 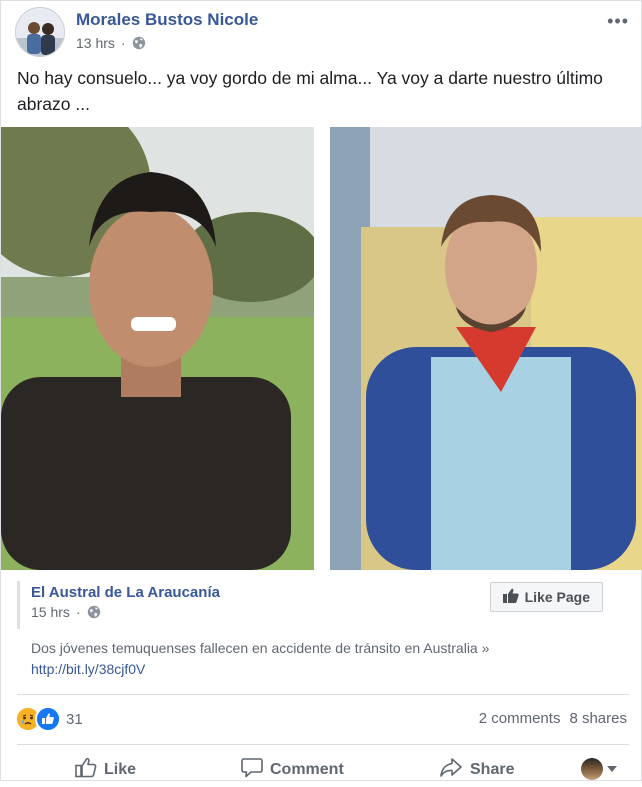 What do you see at coordinates (167, 20) in the screenshot?
I see `author-name: Morales Bustos Nicole` at bounding box center [167, 20].